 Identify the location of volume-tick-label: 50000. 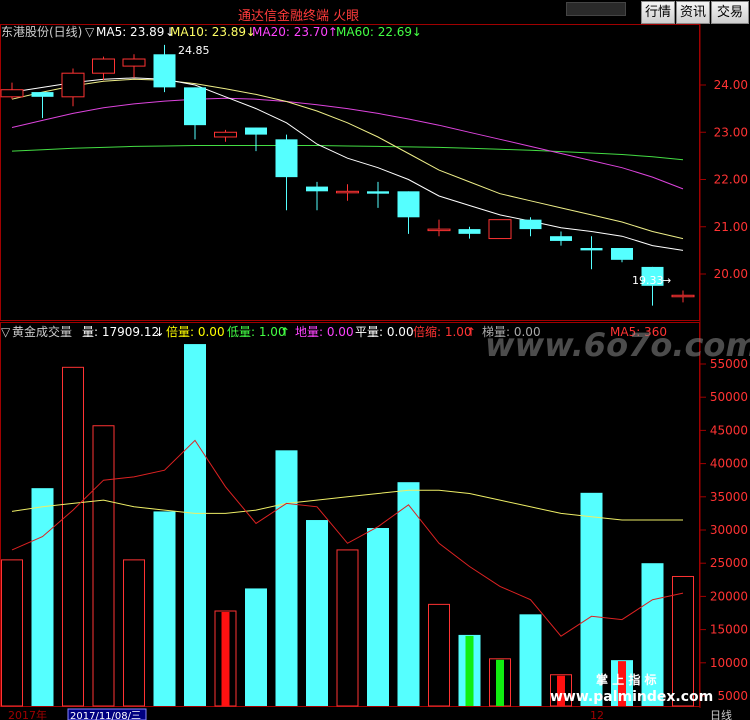
(729, 397).